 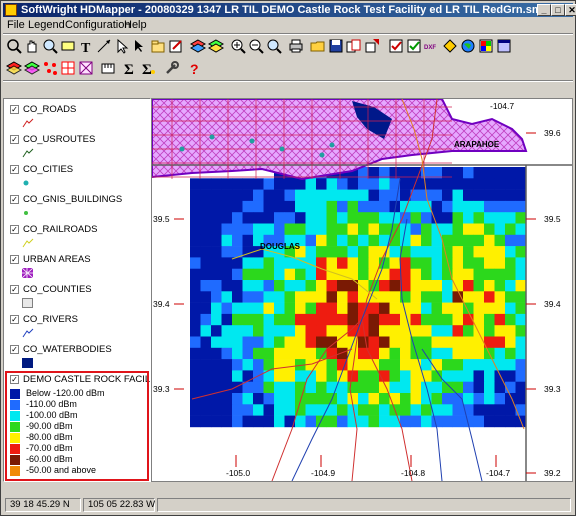 What do you see at coordinates (86, 68) in the screenshot?
I see `pattern-icon` at bounding box center [86, 68].